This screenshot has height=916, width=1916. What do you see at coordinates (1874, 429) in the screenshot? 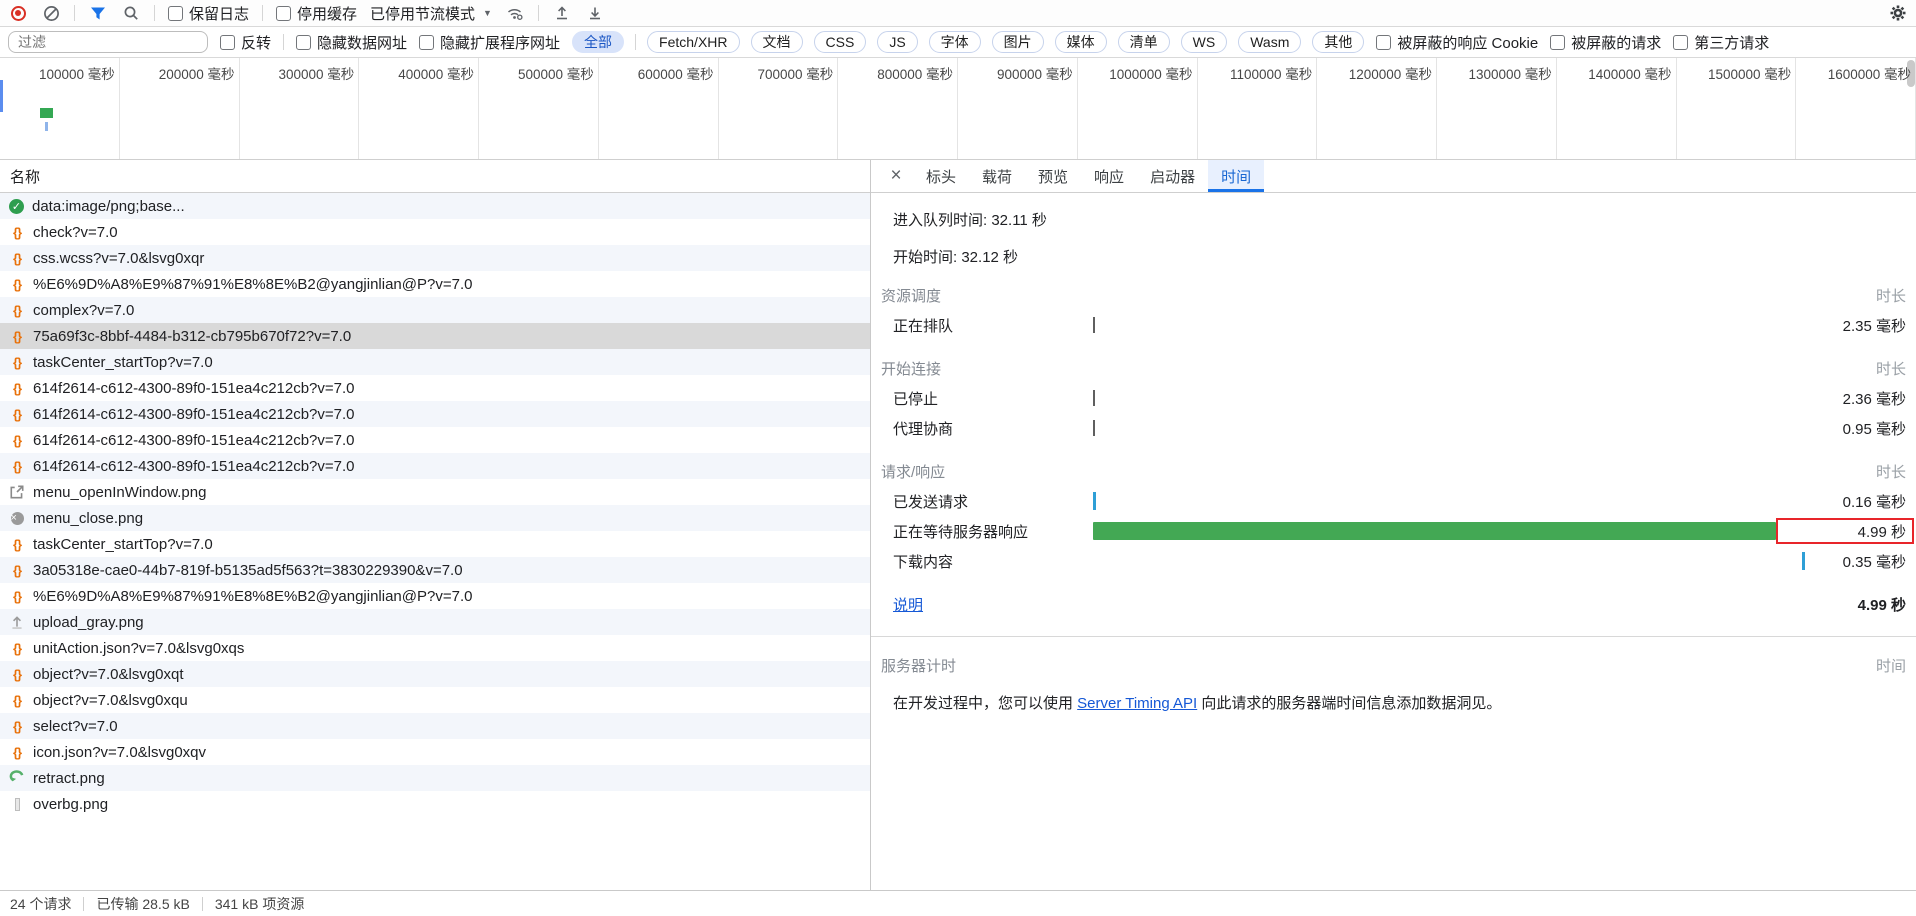
I see `timing-value-text: 0.95 毫秒` at bounding box center [1874, 429].